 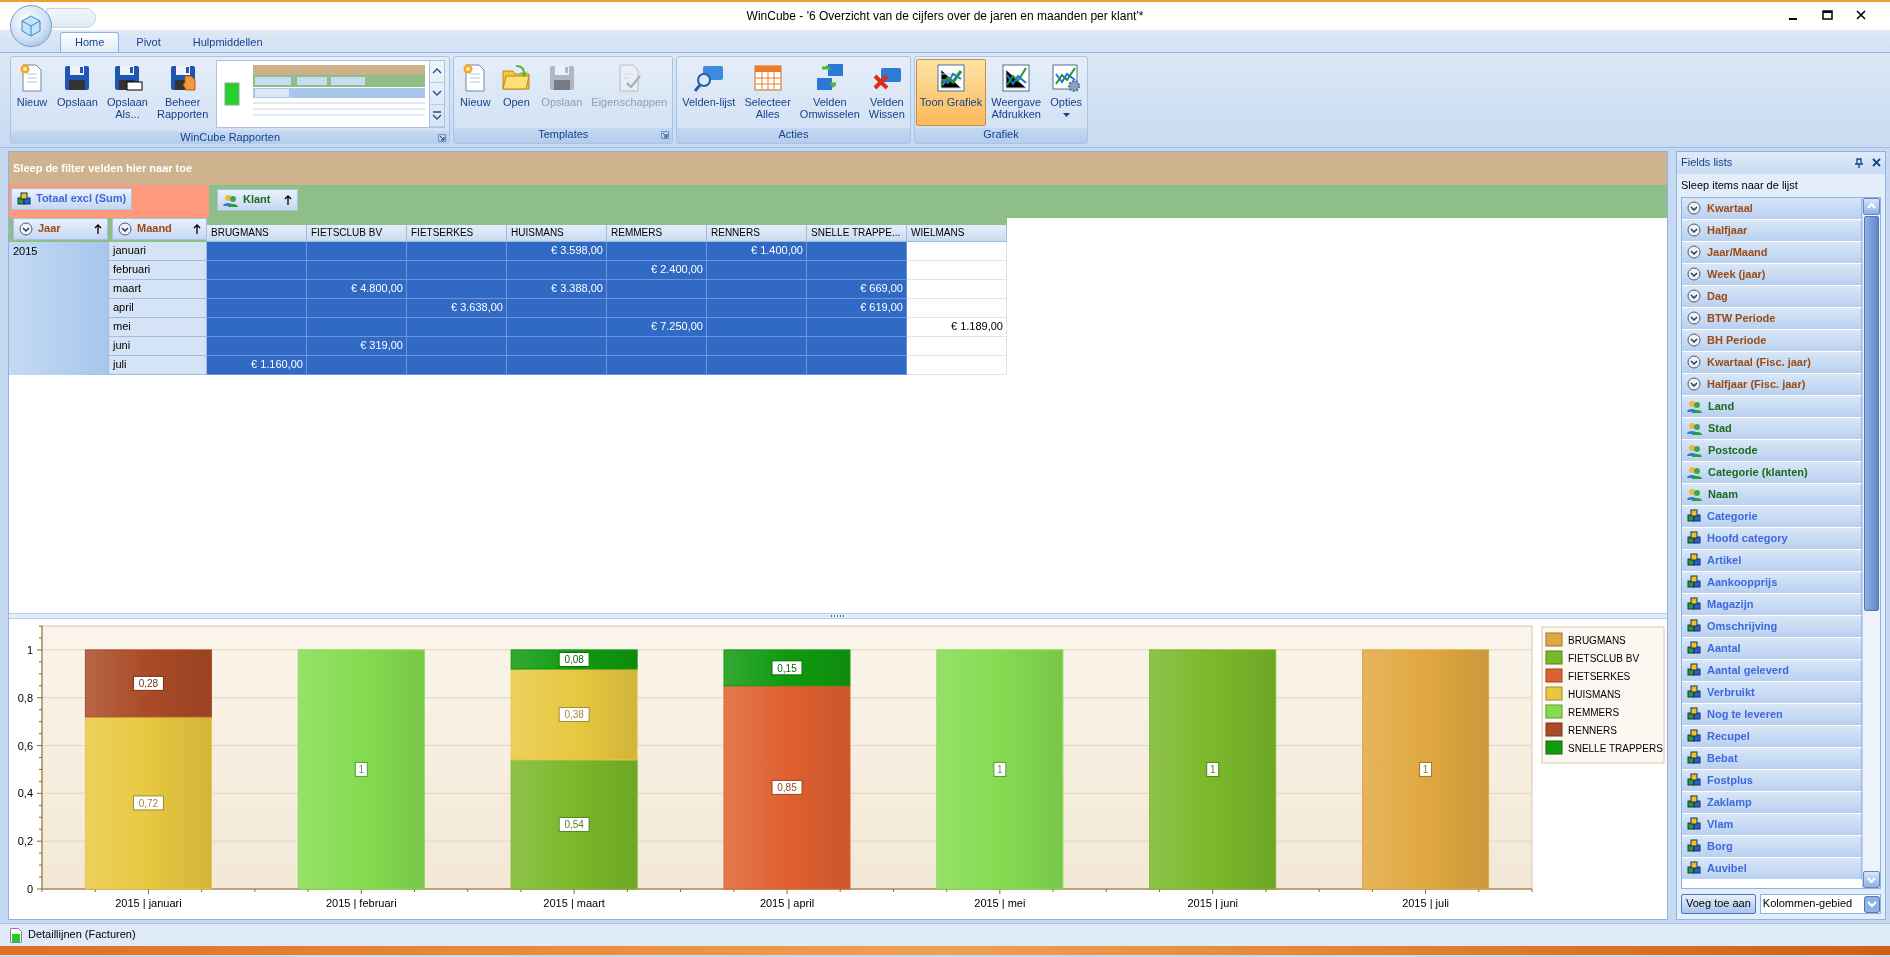 I want to click on field-item: Zaklamp, so click(x=1772, y=802).